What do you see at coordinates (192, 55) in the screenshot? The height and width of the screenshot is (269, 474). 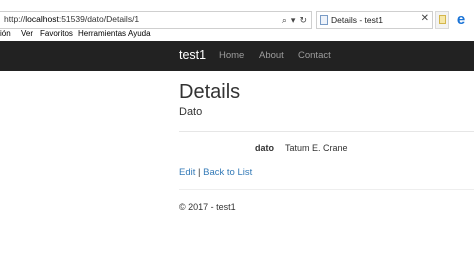 I see `site-brand: test1` at bounding box center [192, 55].